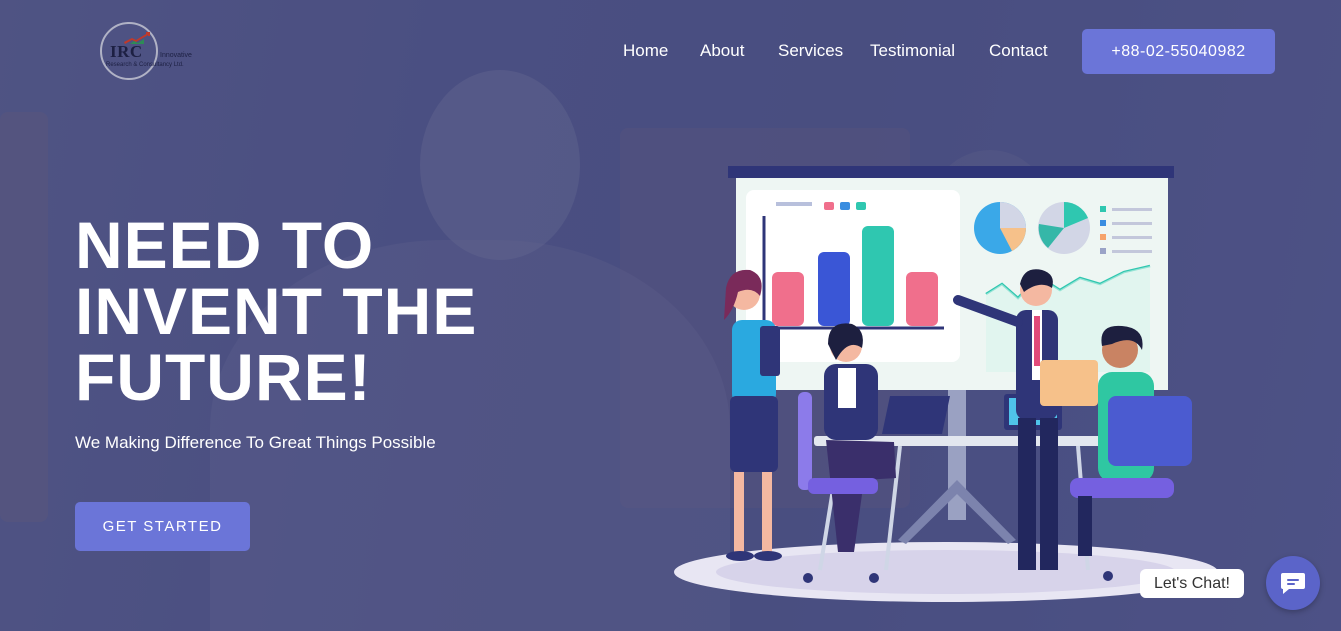 This screenshot has height=631, width=1341. Describe the element at coordinates (912, 51) in the screenshot. I see `nav-item-testimonial: Testimonial` at that location.